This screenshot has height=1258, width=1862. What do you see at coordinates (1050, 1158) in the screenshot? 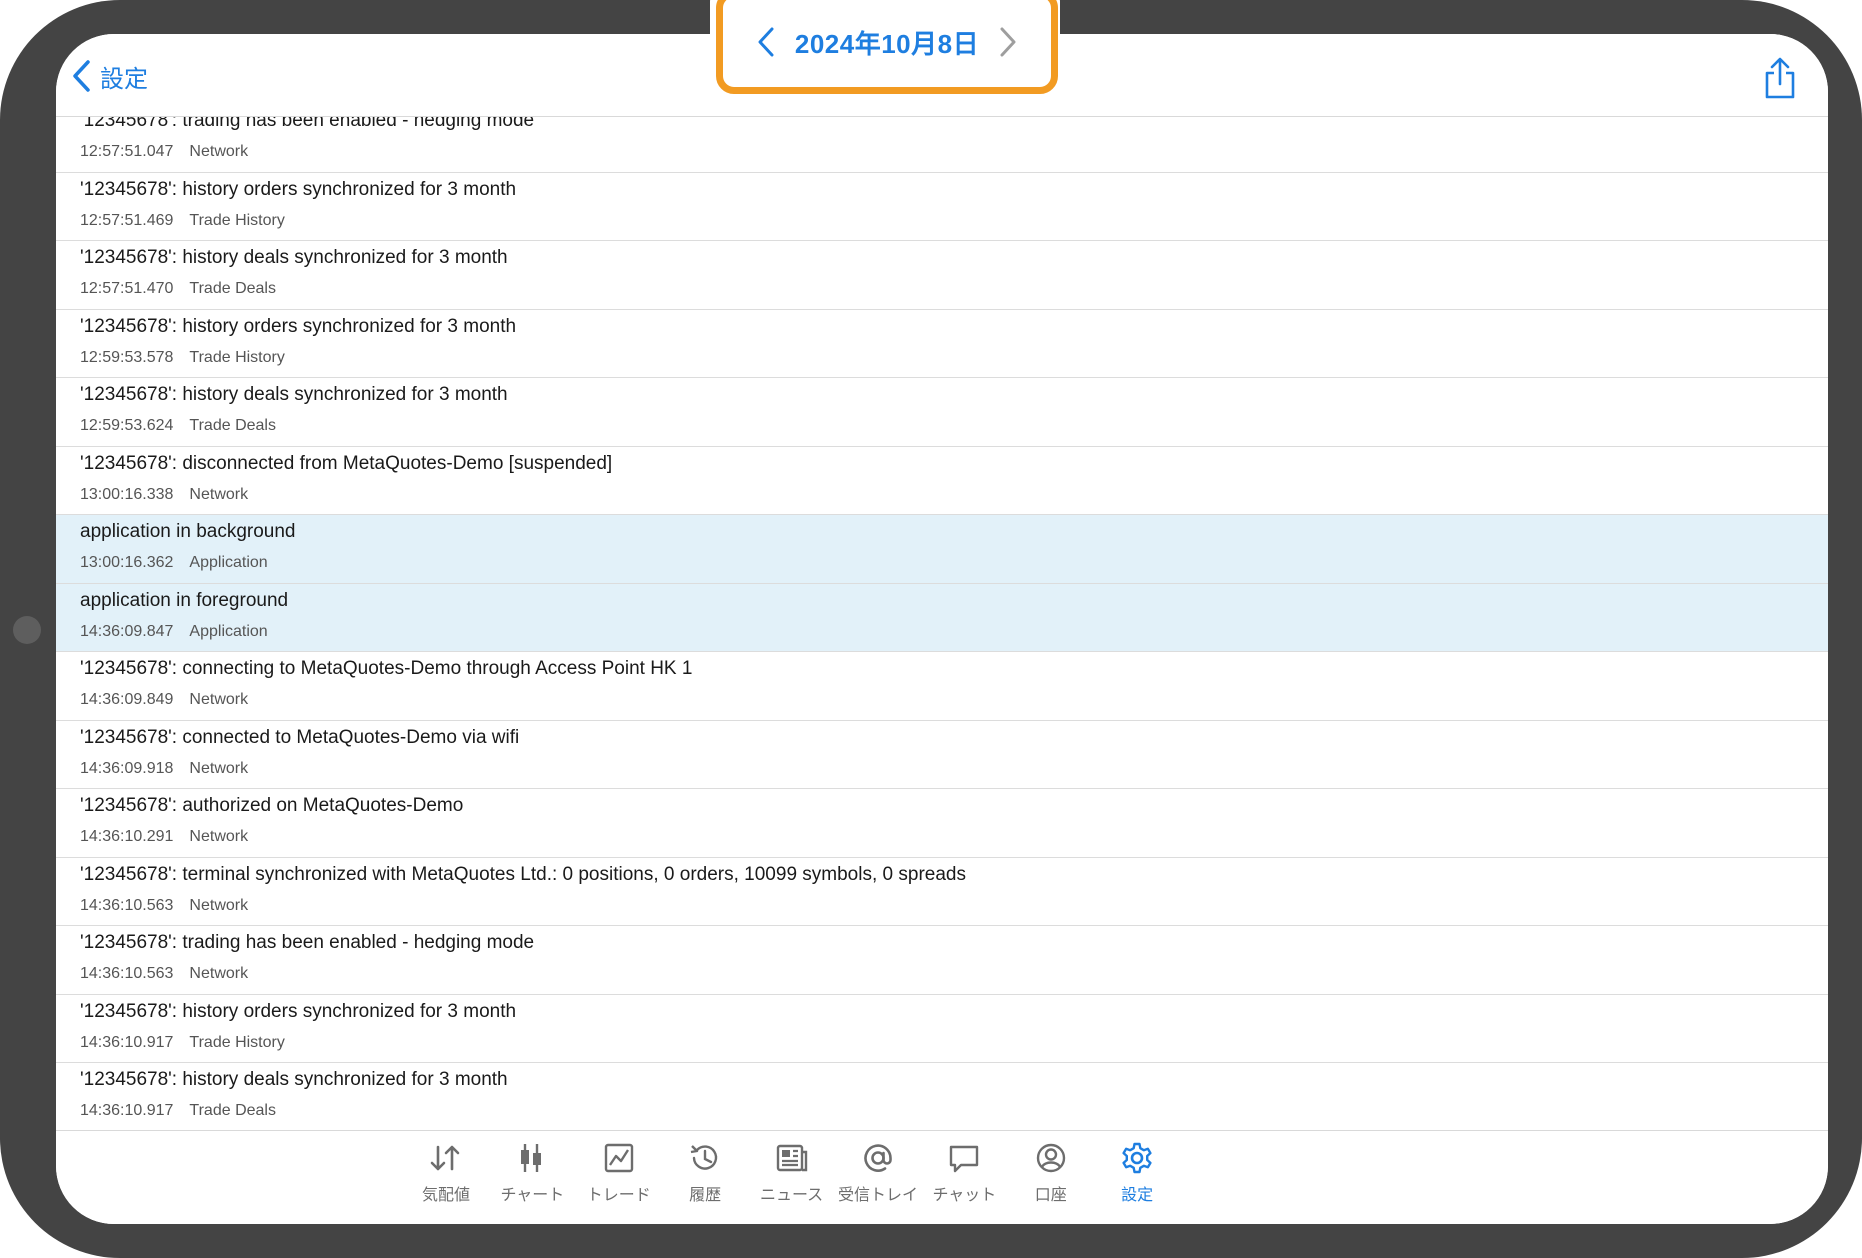
I see `account-icon` at bounding box center [1050, 1158].